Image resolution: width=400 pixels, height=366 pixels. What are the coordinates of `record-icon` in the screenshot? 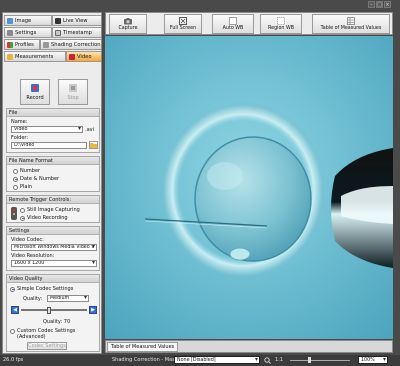 It's located at (35, 88).